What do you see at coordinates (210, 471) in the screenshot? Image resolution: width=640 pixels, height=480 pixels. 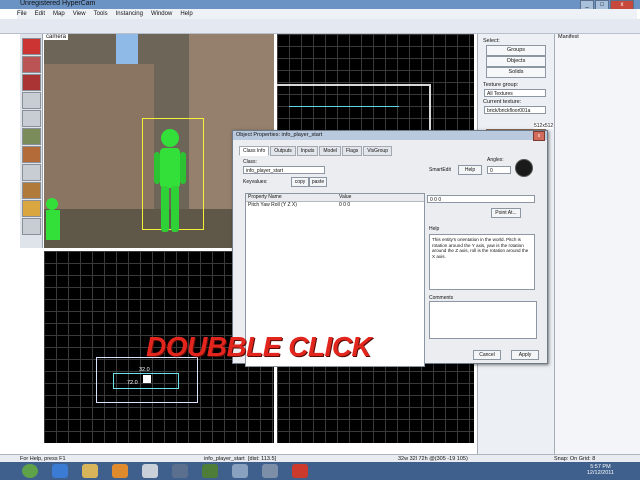 I see `game-icon` at bounding box center [210, 471].